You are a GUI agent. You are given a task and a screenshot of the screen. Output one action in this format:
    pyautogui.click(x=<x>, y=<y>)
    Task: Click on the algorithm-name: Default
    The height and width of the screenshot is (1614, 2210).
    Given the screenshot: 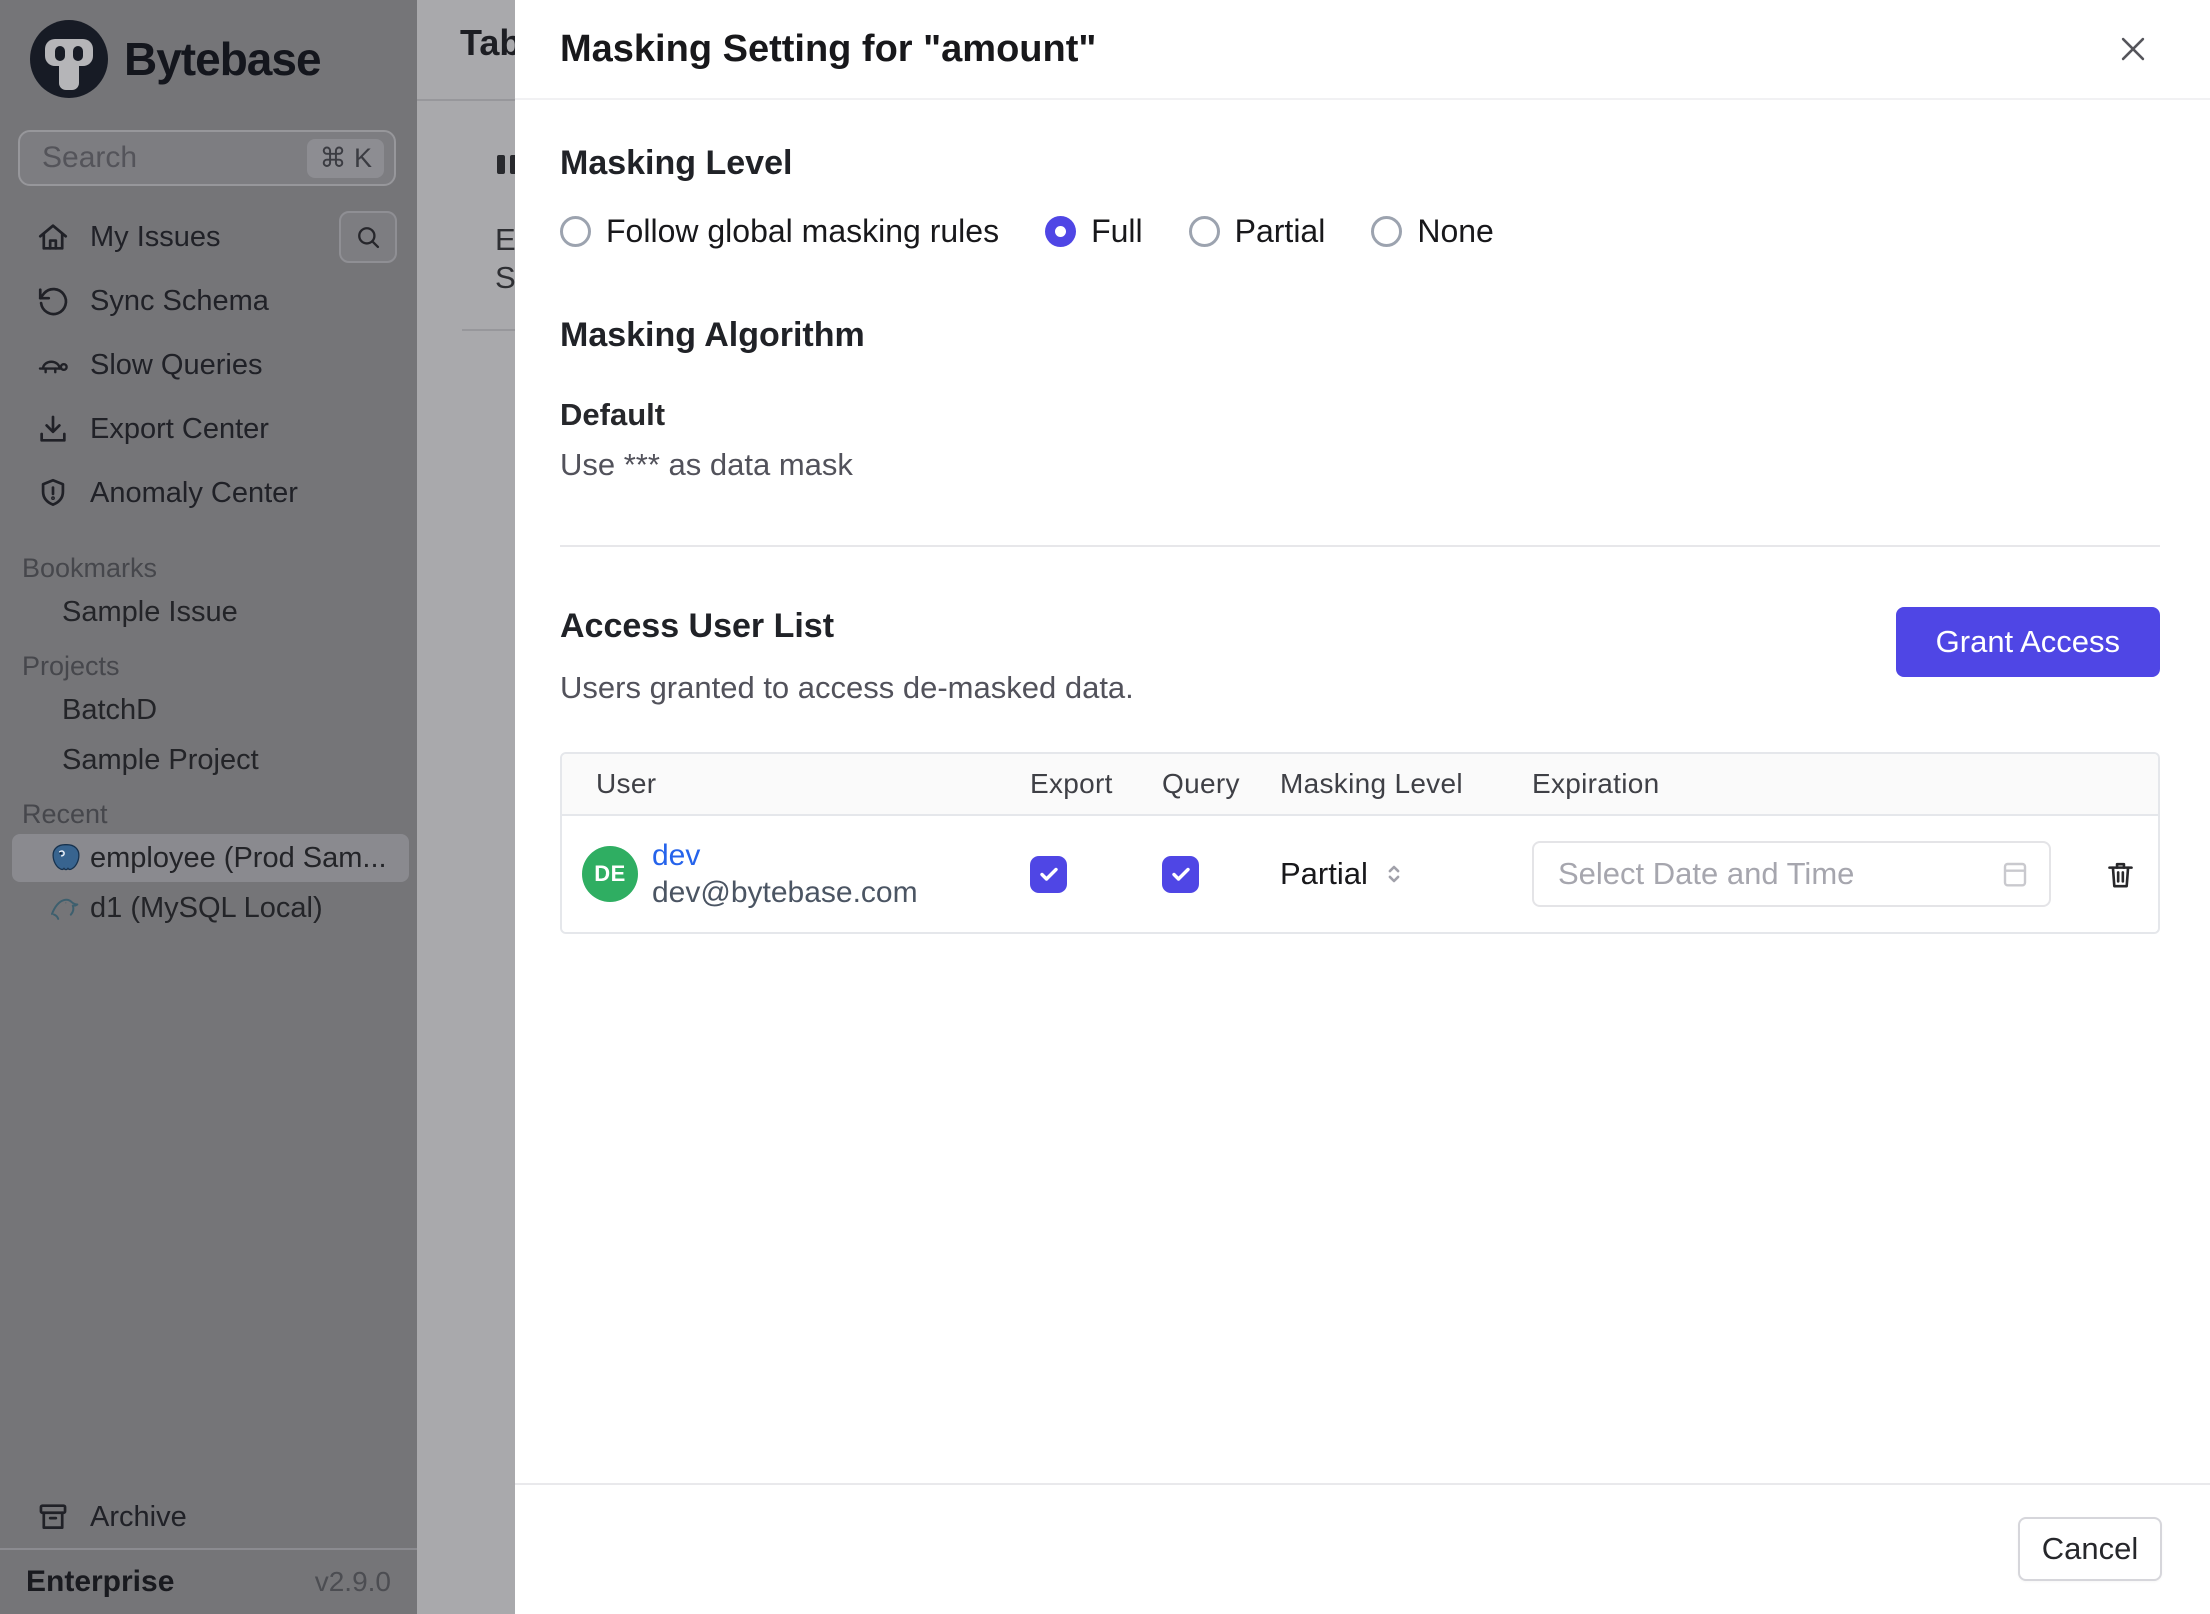 What is the action you would take?
    pyautogui.click(x=613, y=414)
    